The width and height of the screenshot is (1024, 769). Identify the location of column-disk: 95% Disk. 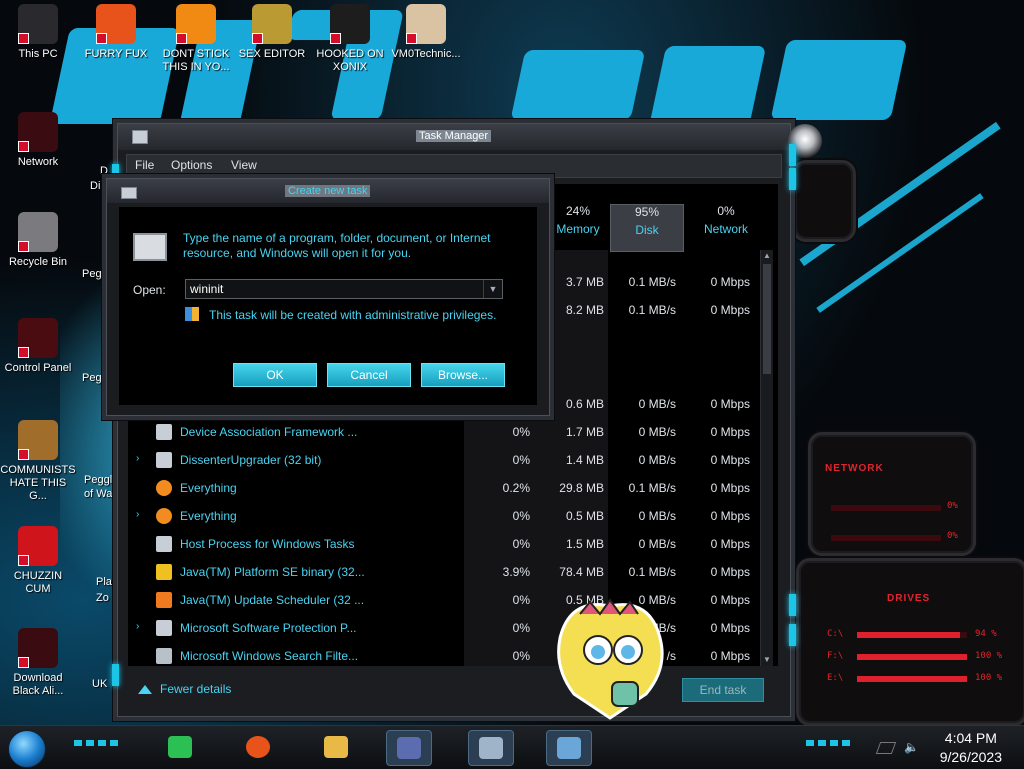
(647, 228).